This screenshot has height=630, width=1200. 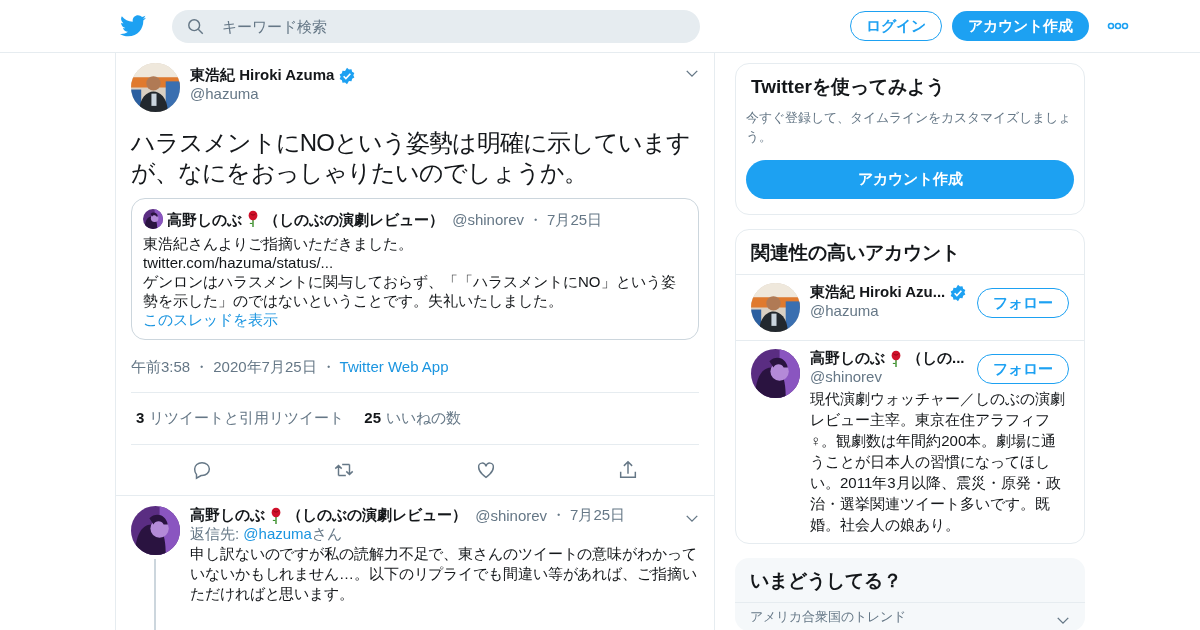 What do you see at coordinates (278, 243) in the screenshot?
I see `quote-text: 東浩紀さんよりご指摘いただきました。` at bounding box center [278, 243].